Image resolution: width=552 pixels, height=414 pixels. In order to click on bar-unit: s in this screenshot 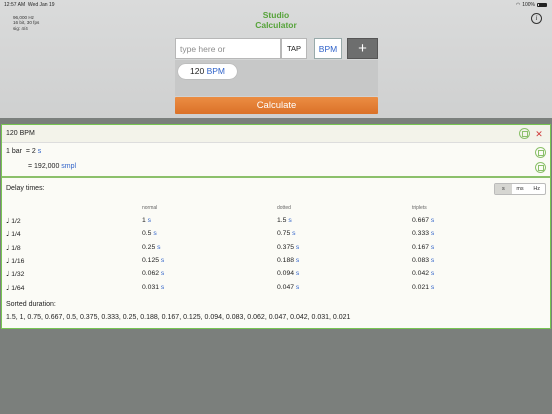, I will do `click(39, 151)`.